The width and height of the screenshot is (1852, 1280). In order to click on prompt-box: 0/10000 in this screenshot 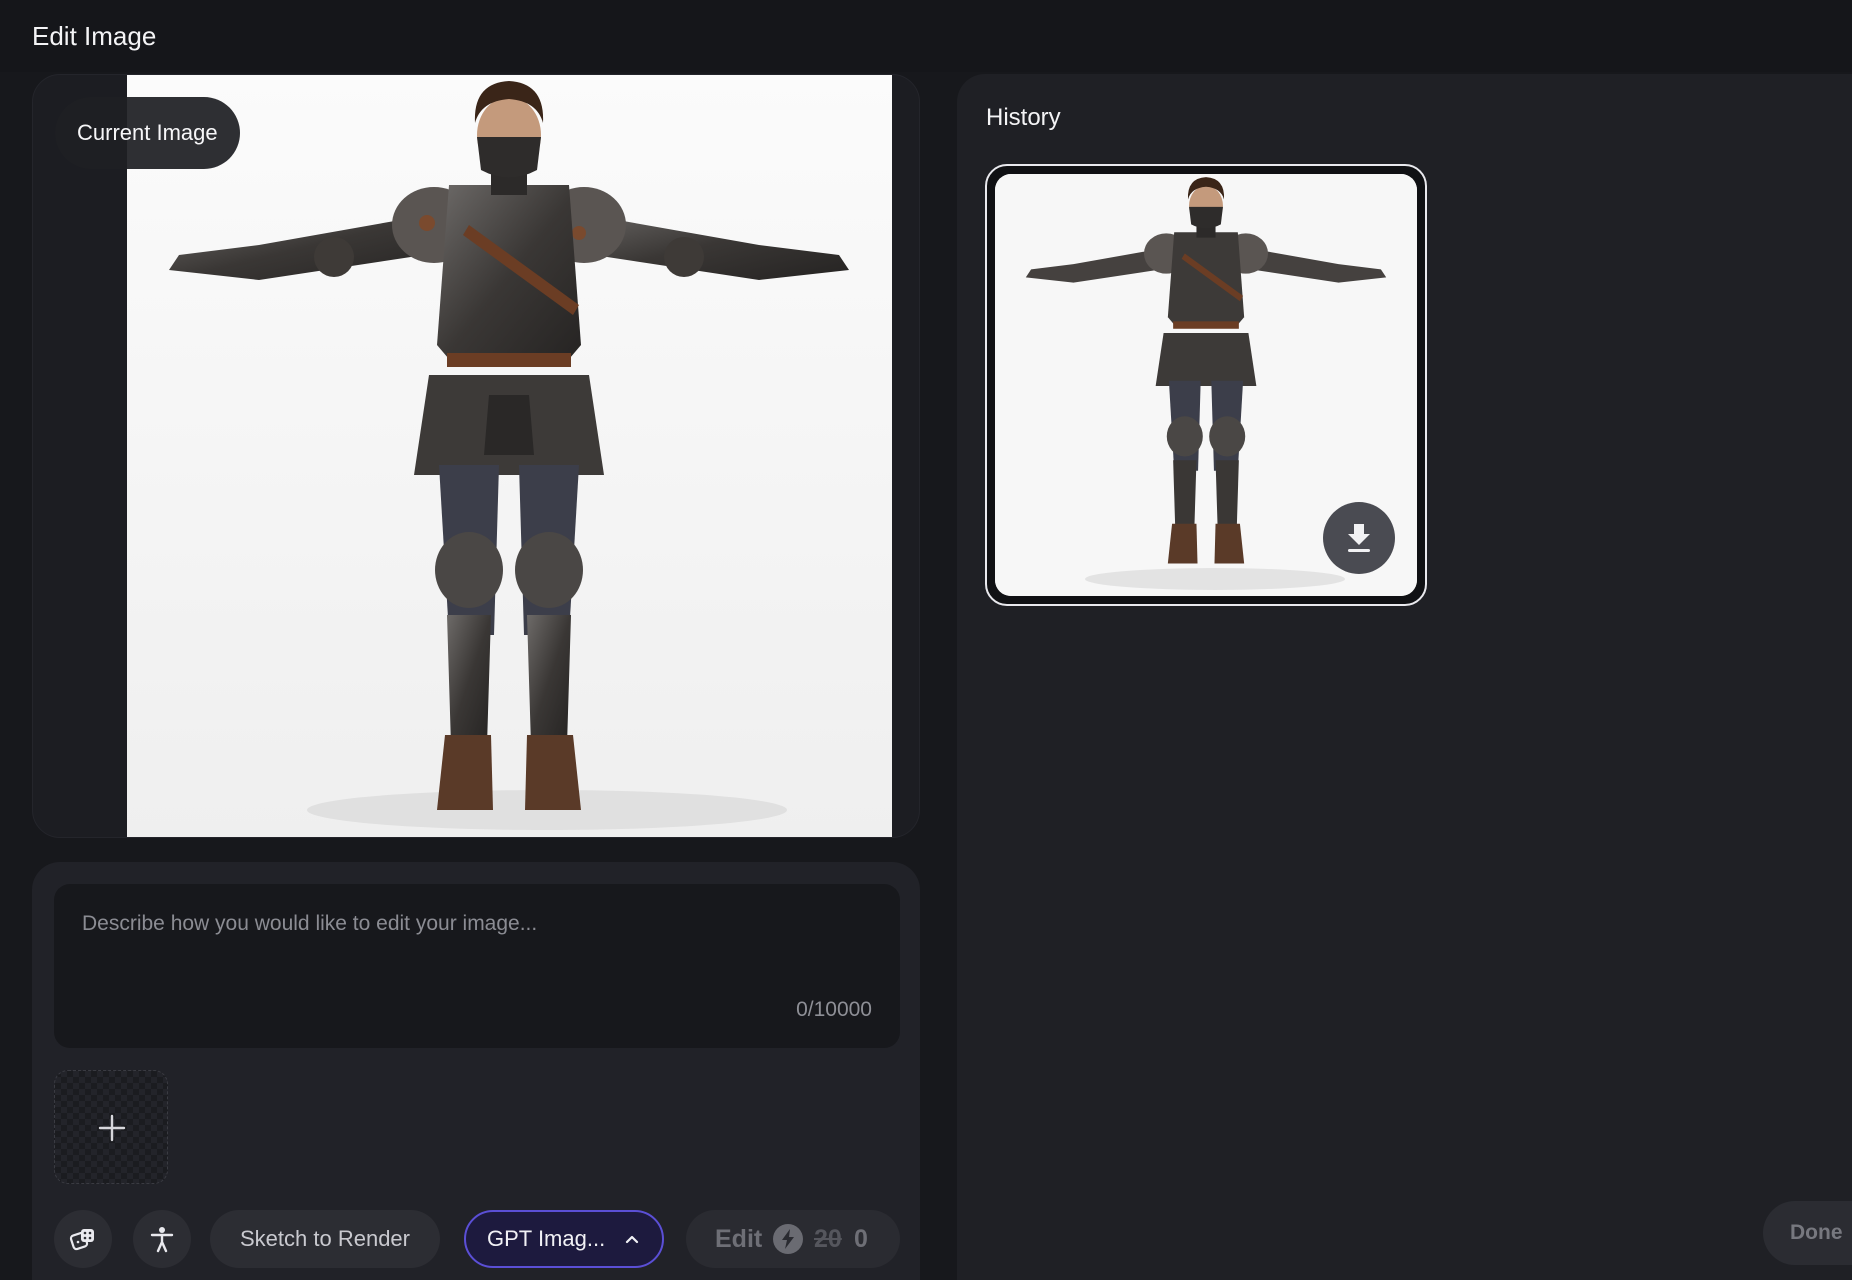, I will do `click(477, 966)`.